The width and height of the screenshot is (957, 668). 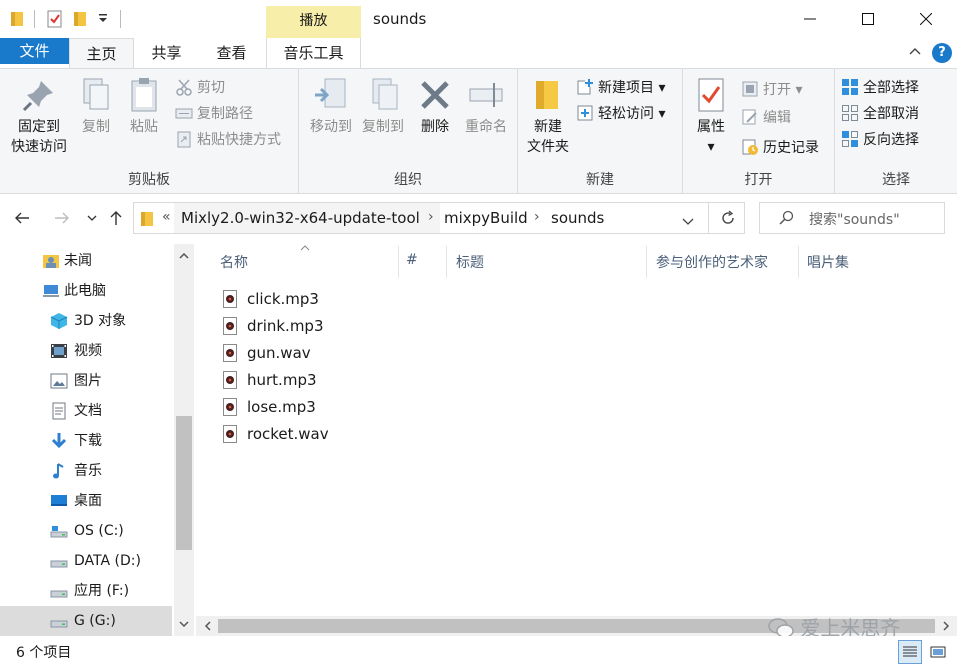 What do you see at coordinates (17, 21) in the screenshot?
I see `folder-icon` at bounding box center [17, 21].